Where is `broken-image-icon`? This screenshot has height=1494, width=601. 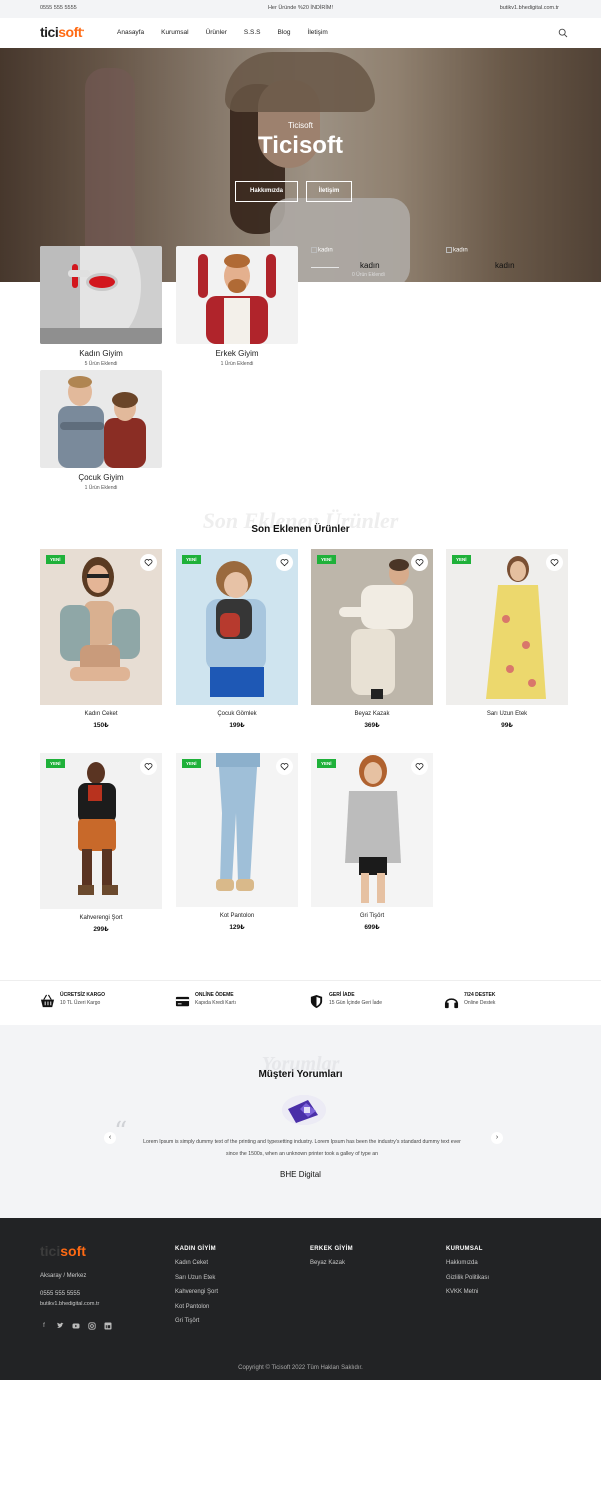
broken-image-icon is located at coordinates (449, 250).